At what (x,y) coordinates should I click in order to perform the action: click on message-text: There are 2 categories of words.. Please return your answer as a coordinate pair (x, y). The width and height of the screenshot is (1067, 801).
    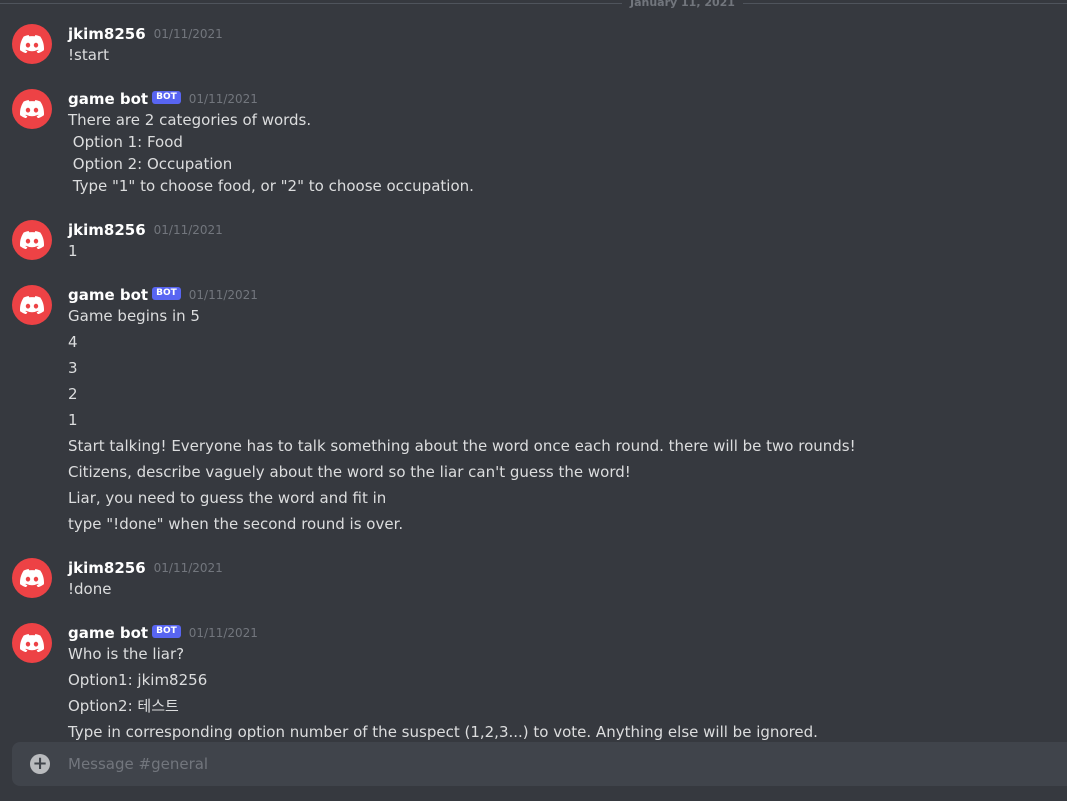
    Looking at the image, I should click on (190, 120).